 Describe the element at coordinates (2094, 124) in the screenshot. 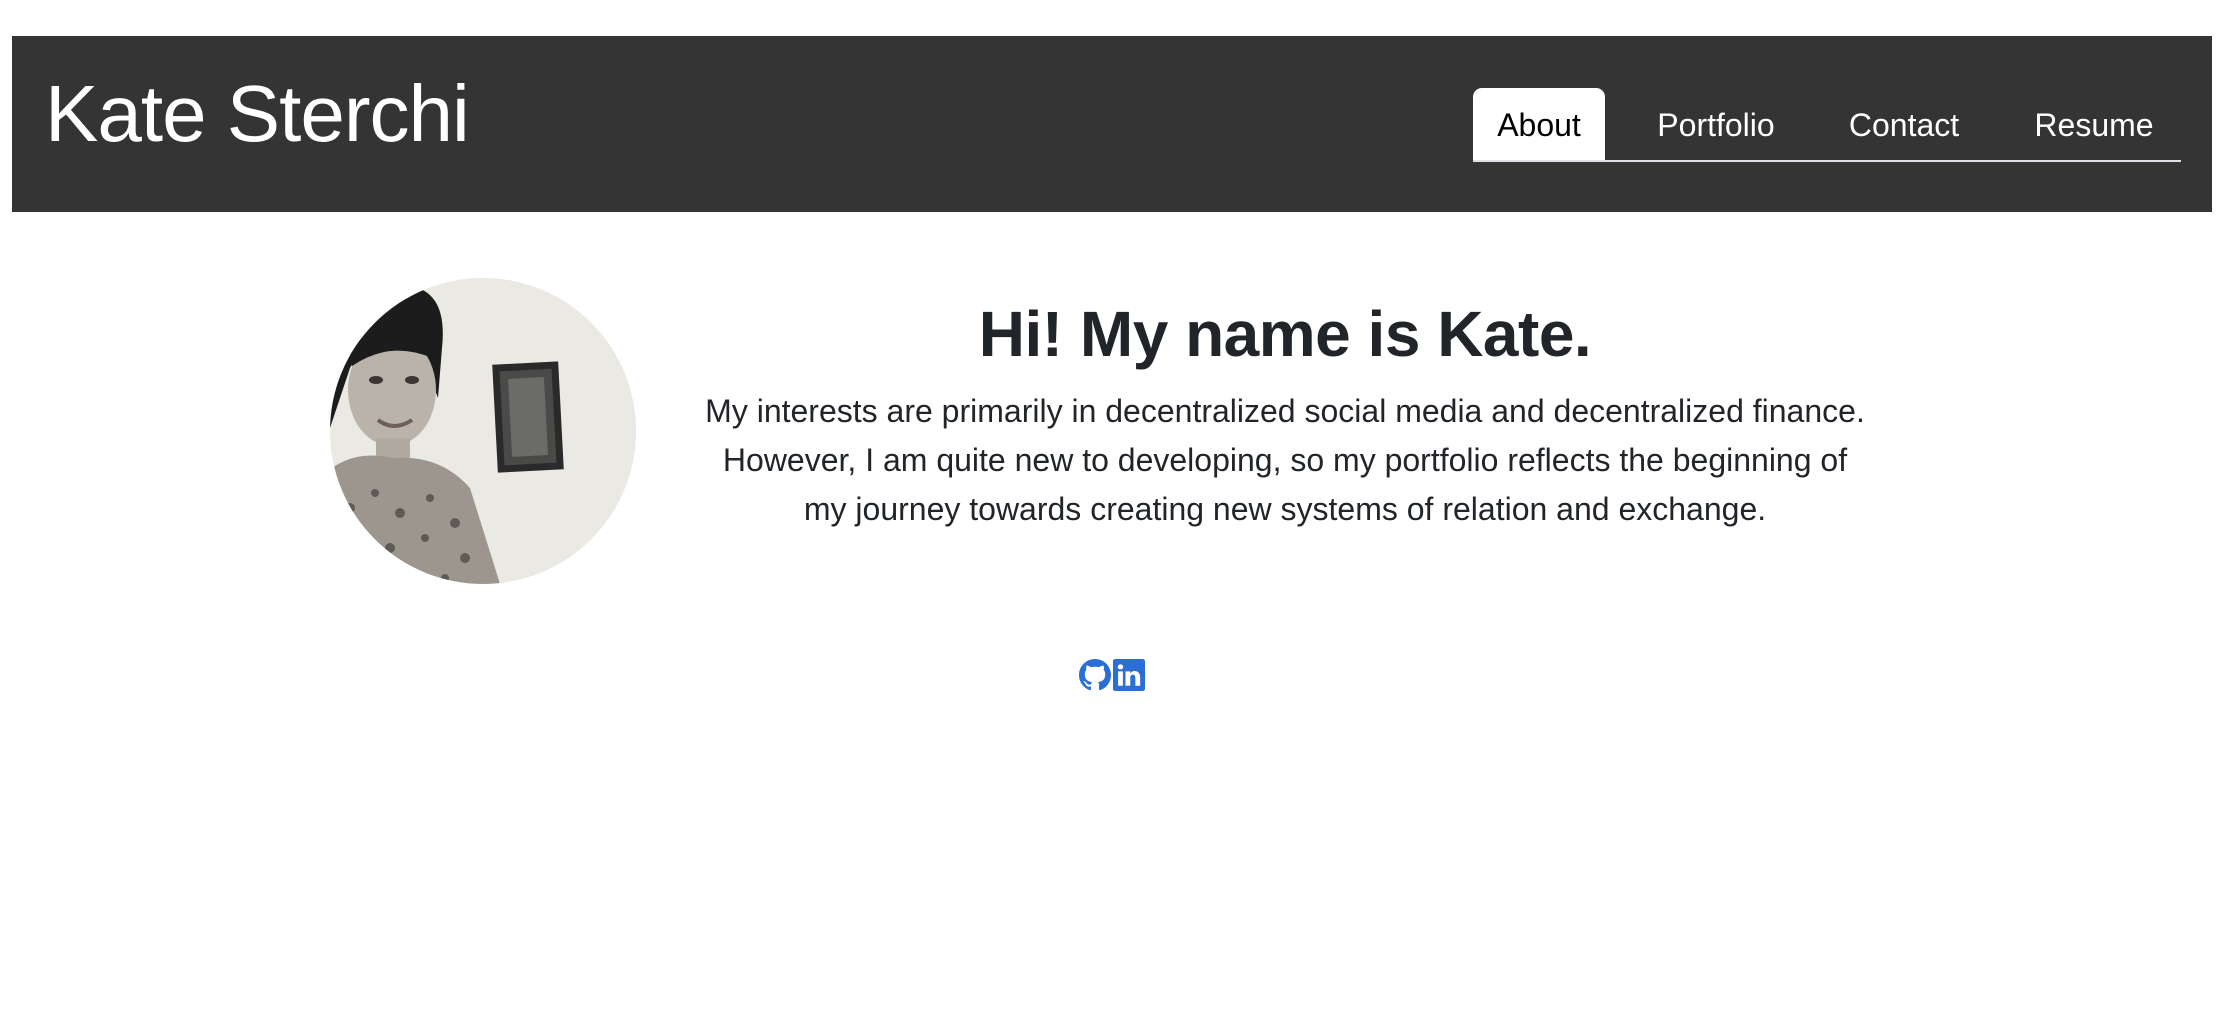

I see `tab-resume: Resume` at that location.